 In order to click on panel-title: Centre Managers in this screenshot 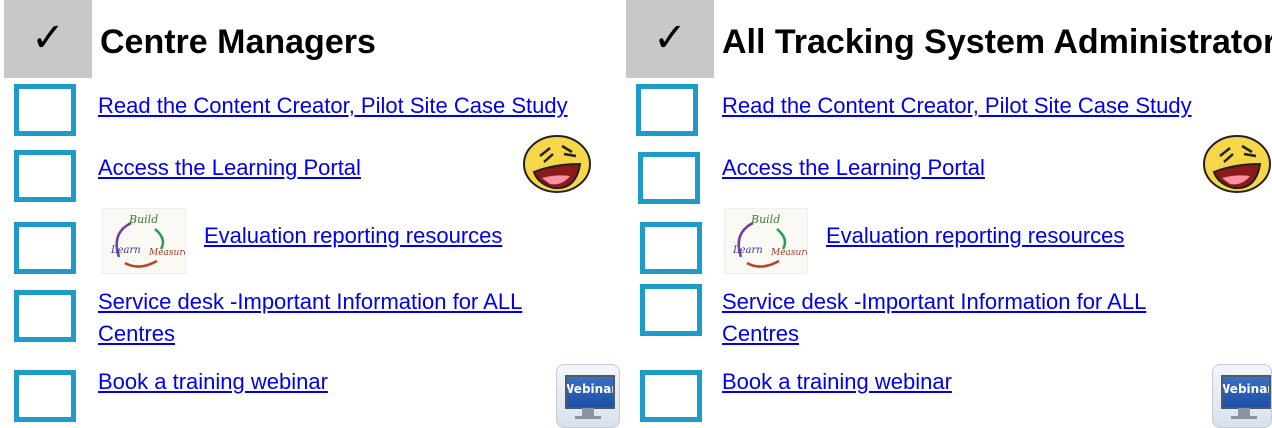, I will do `click(238, 42)`.